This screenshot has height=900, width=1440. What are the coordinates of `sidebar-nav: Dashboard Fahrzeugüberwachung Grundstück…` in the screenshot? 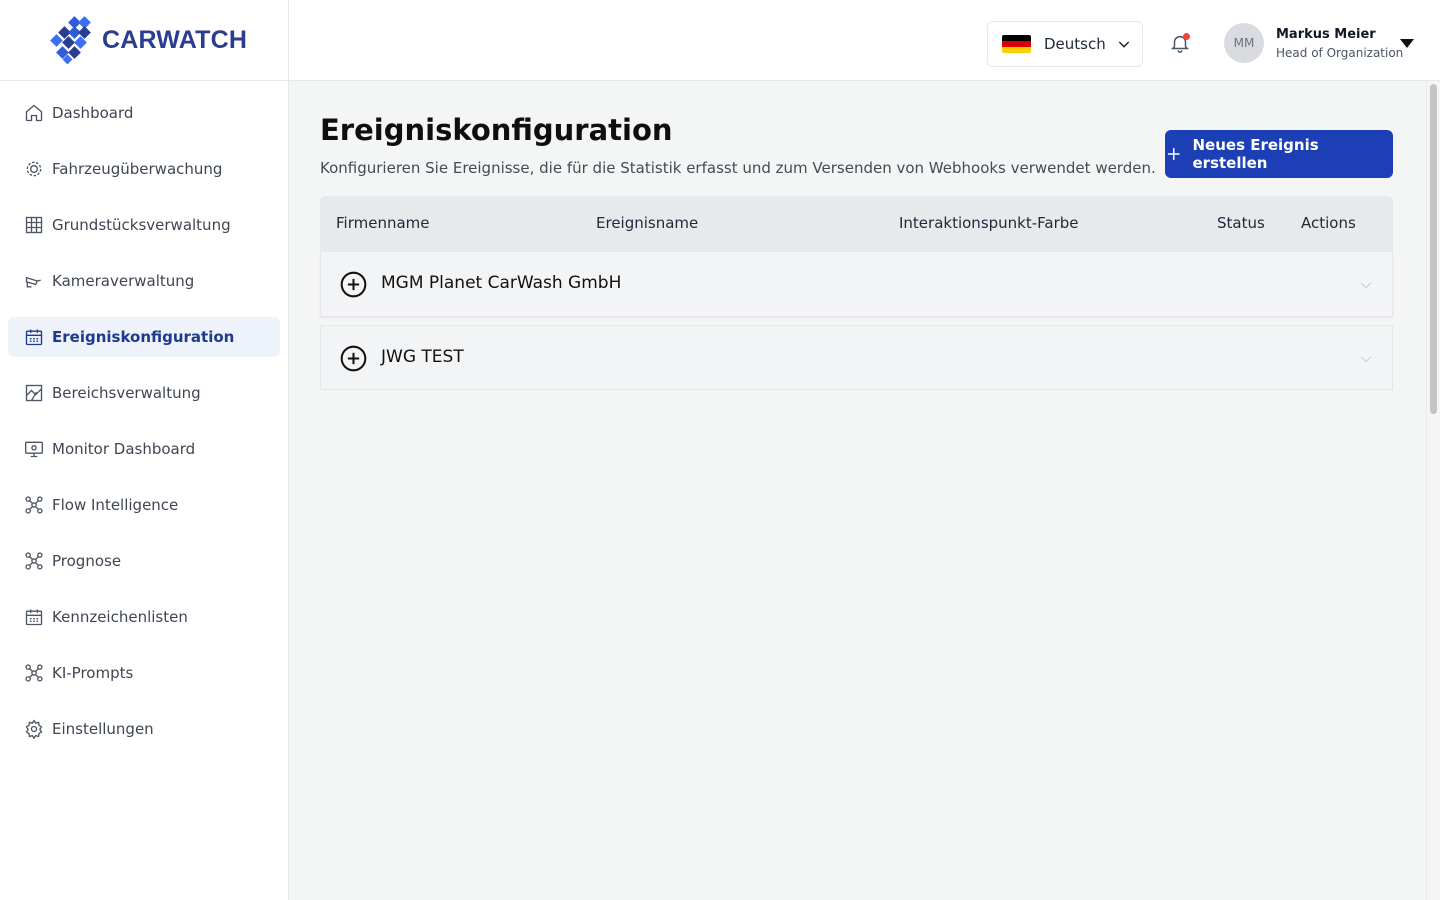 It's located at (144, 415).